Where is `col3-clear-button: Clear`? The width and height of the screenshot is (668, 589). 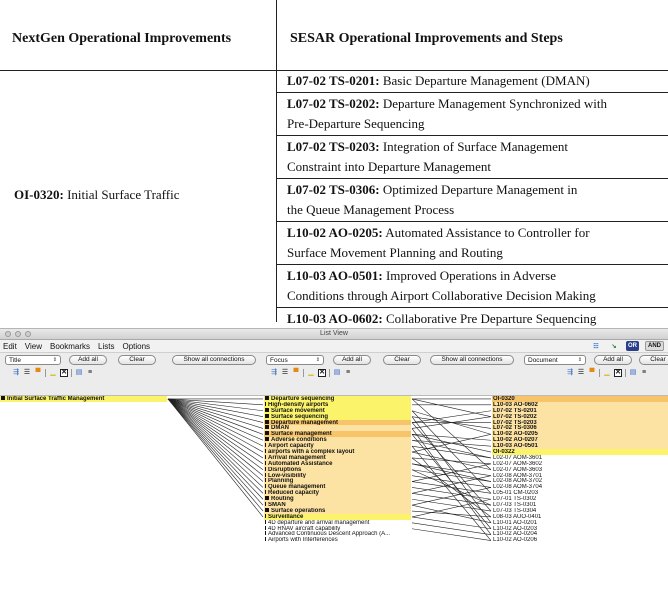 col3-clear-button: Clear is located at coordinates (653, 360).